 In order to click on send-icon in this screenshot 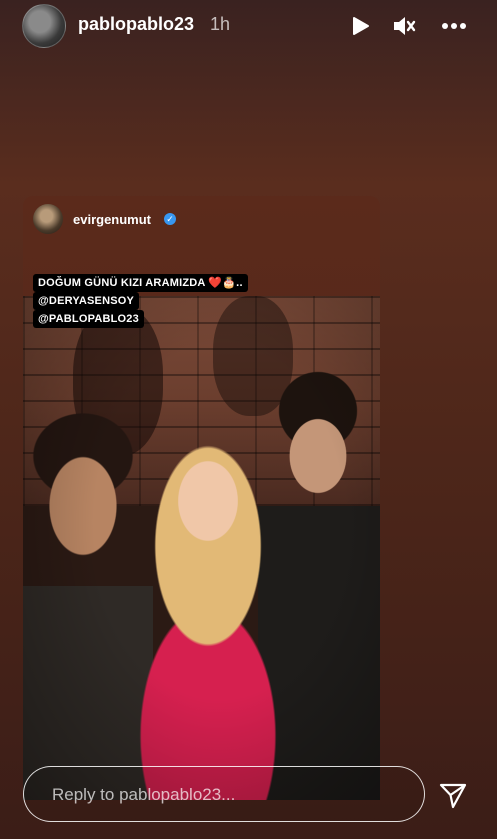, I will do `click(453, 796)`.